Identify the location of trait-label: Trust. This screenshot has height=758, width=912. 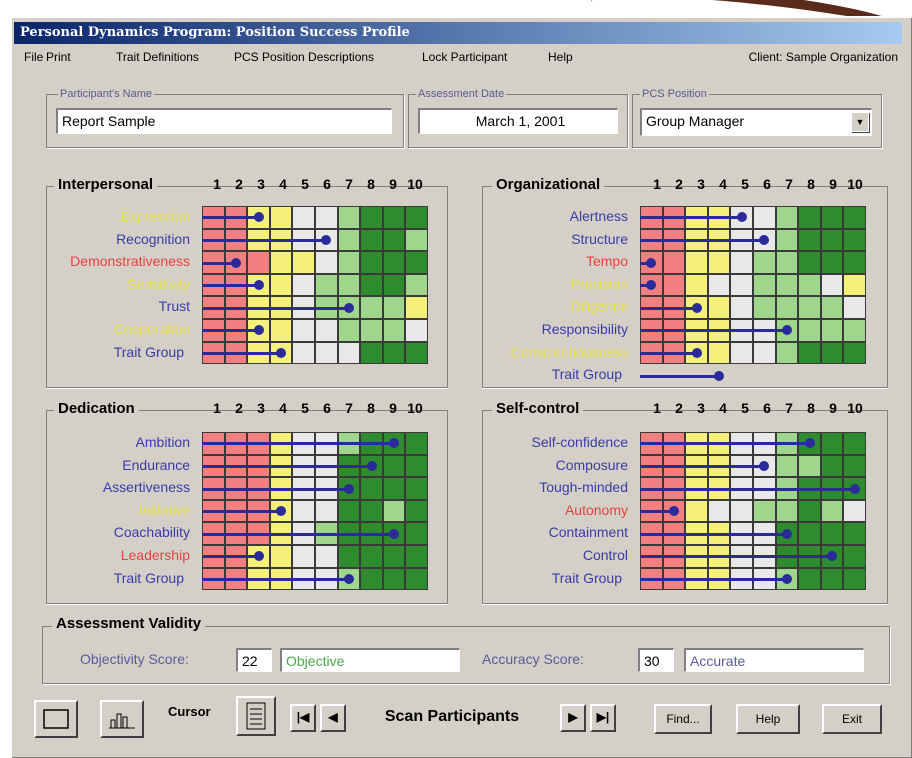
(174, 306).